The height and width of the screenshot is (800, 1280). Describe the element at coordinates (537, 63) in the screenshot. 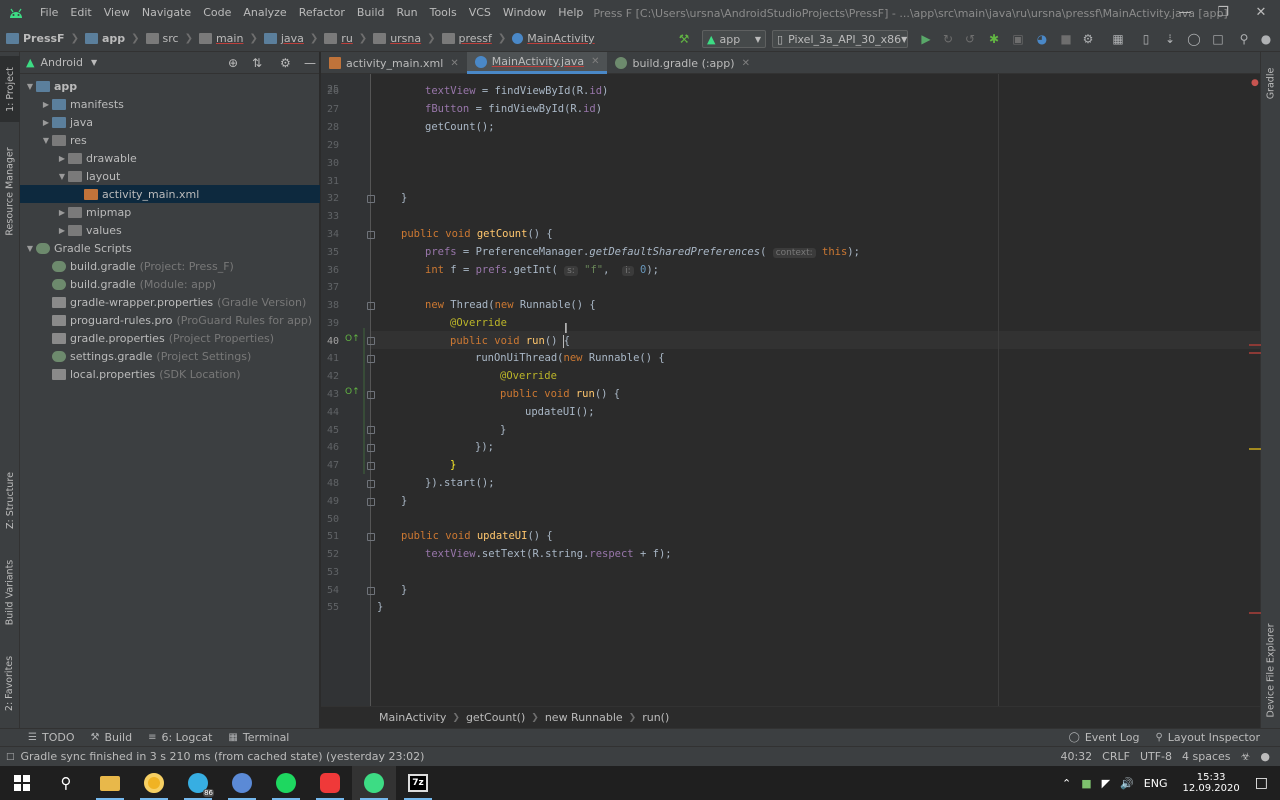

I see `tab-mainactivity-java: MainActivity.java ✕` at that location.